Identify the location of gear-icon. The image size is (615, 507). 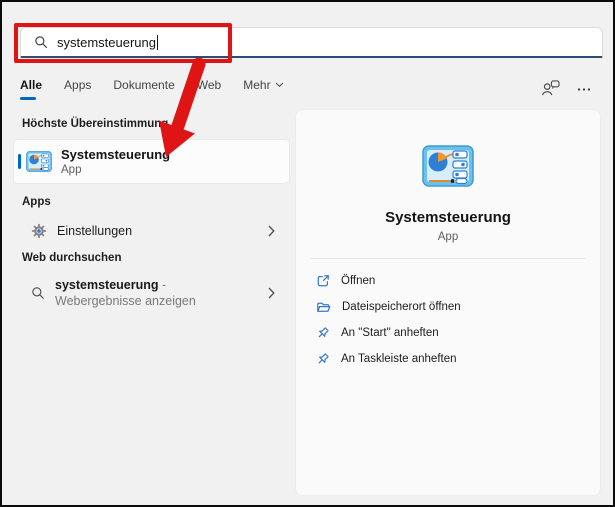
(39, 231).